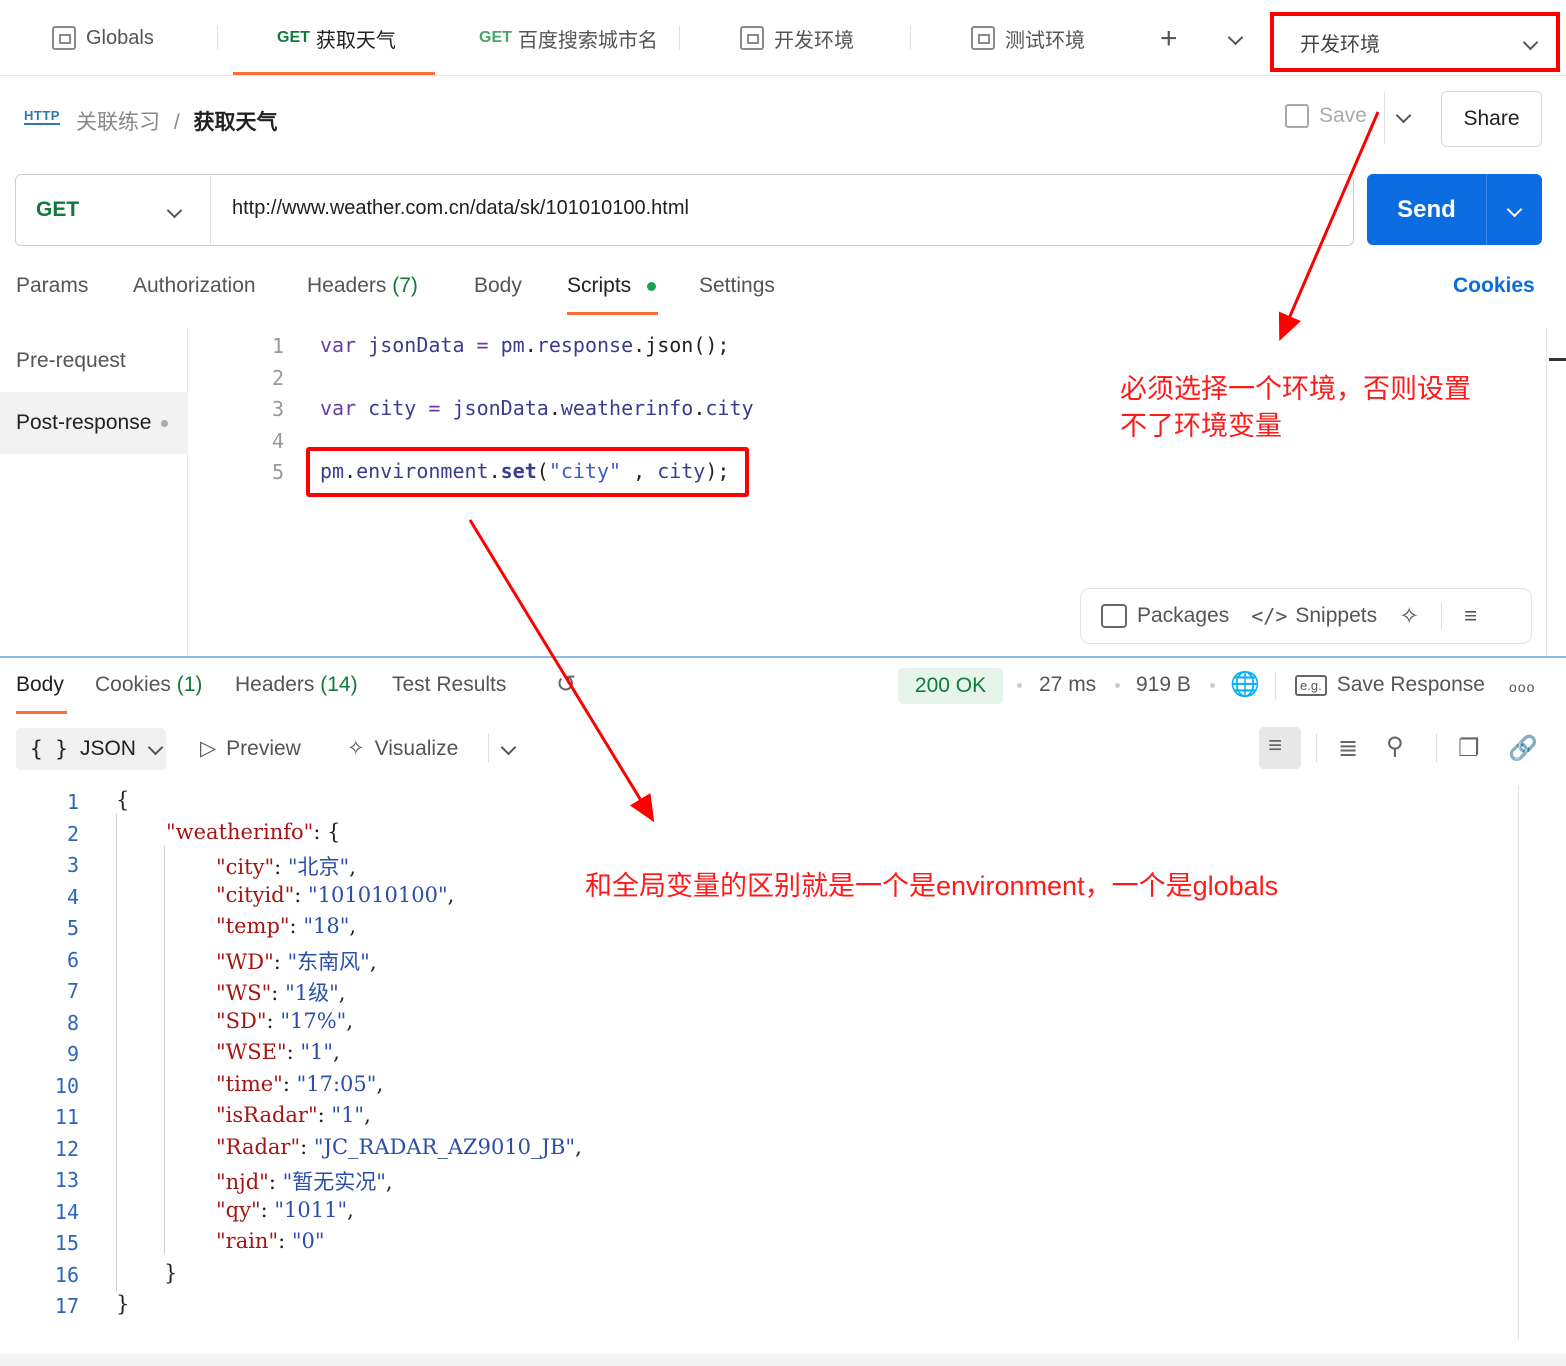 Image resolution: width=1566 pixels, height=1366 pixels. I want to click on save-response-button: e.g. Save Response, so click(1390, 685).